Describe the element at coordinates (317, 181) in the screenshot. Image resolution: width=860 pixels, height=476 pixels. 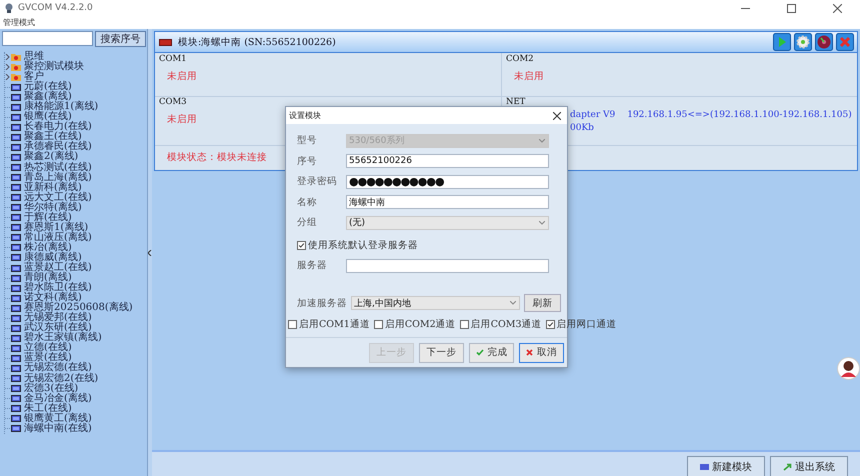
I see `field-label: 登录密码` at that location.